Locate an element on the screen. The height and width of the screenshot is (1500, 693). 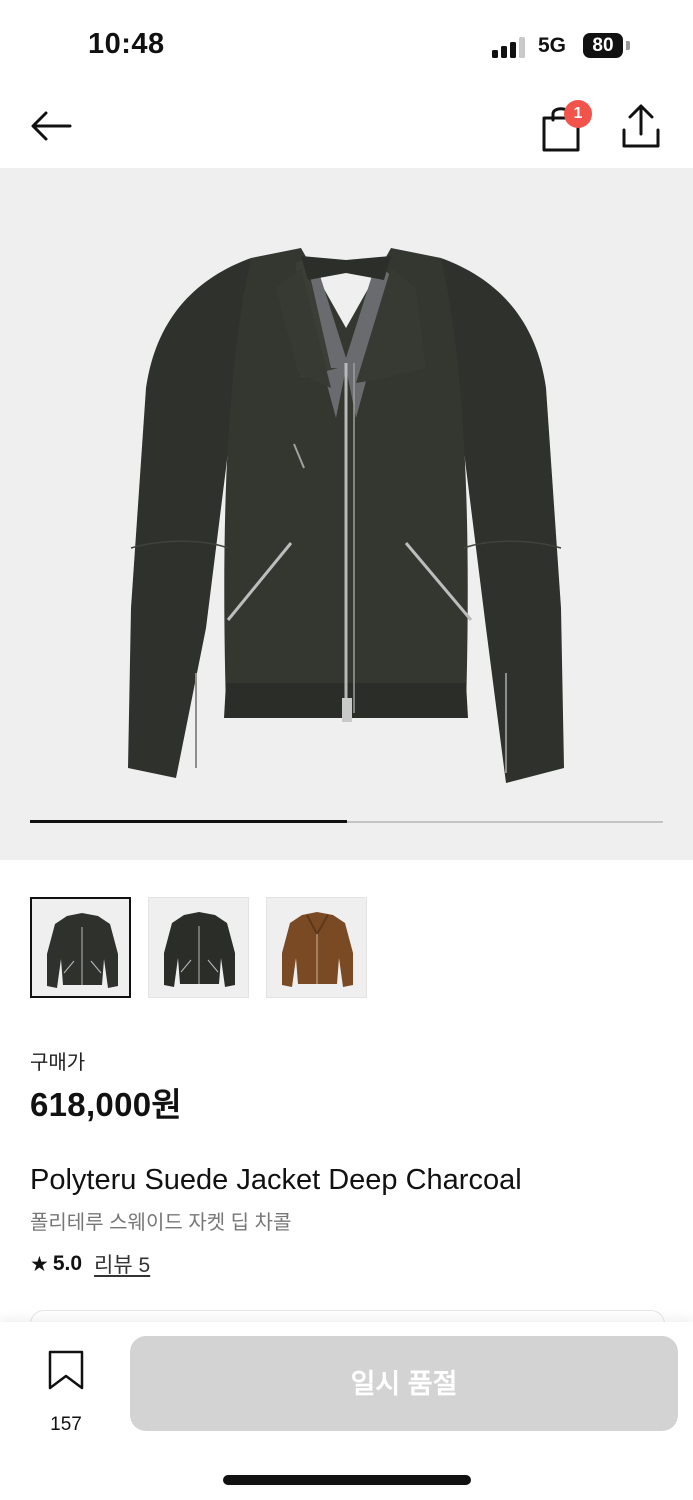
network-label: 5G is located at coordinates (552, 45).